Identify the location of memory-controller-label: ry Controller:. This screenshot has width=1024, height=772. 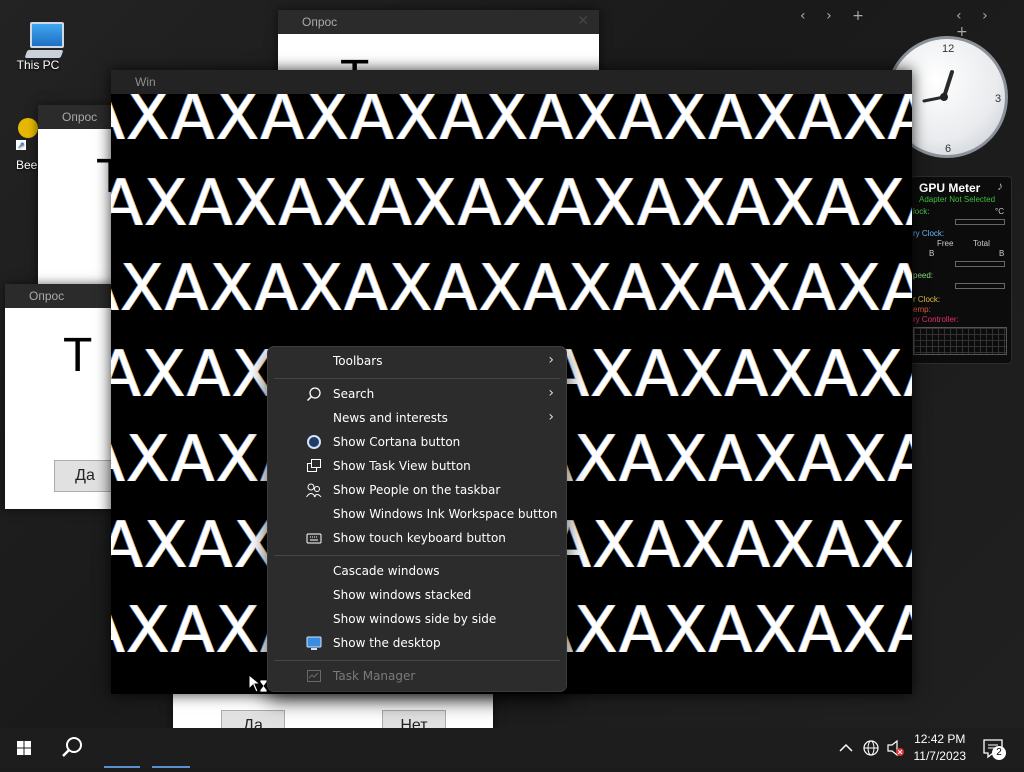
(936, 319).